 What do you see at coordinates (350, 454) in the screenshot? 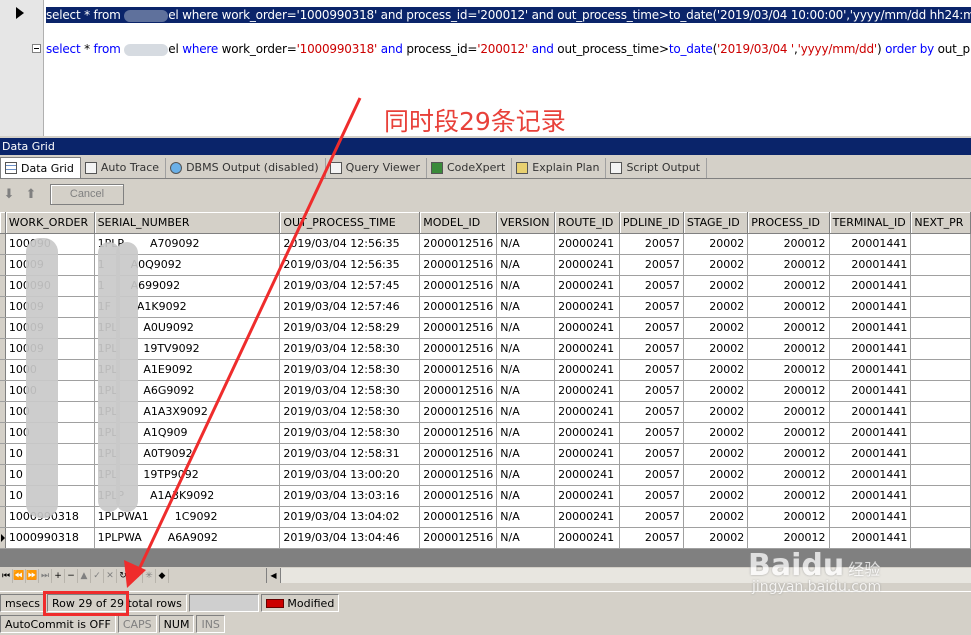
I see `table-cell: 2019/03/04 12:58:31` at bounding box center [350, 454].